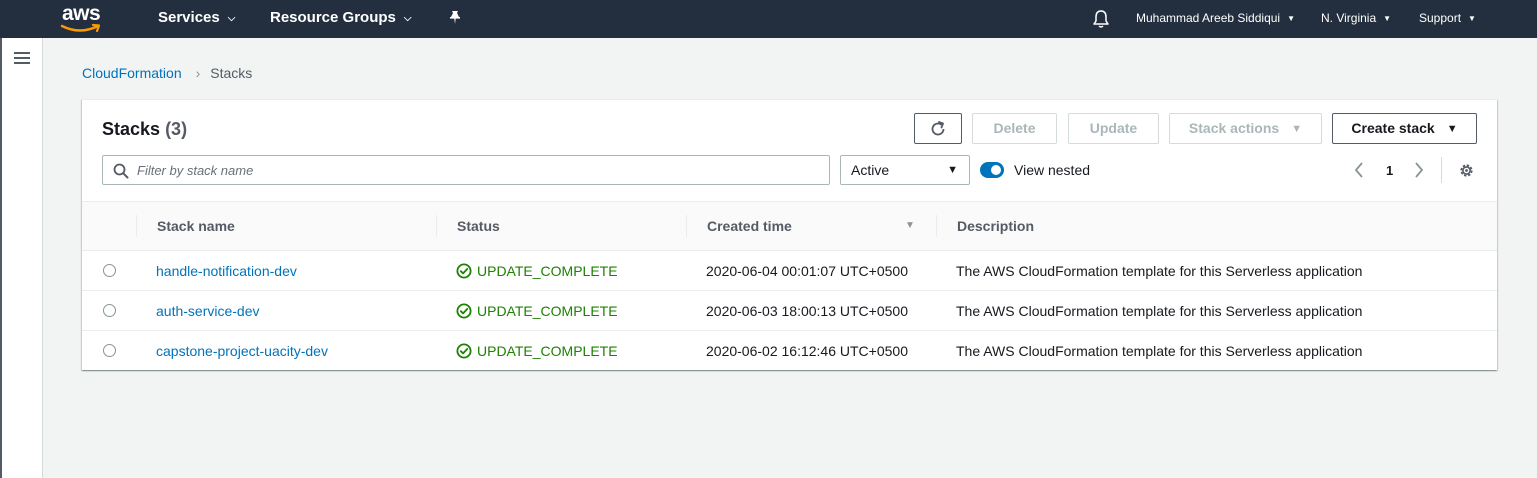  Describe the element at coordinates (333, 17) in the screenshot. I see `resource-groups-label: Resource Groups` at that location.